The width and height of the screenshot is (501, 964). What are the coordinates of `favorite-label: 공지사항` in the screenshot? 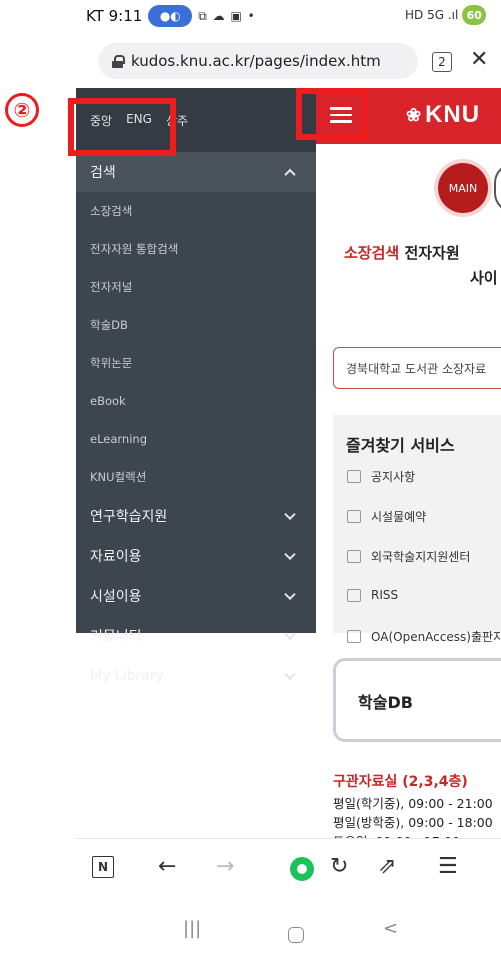 It's located at (393, 477).